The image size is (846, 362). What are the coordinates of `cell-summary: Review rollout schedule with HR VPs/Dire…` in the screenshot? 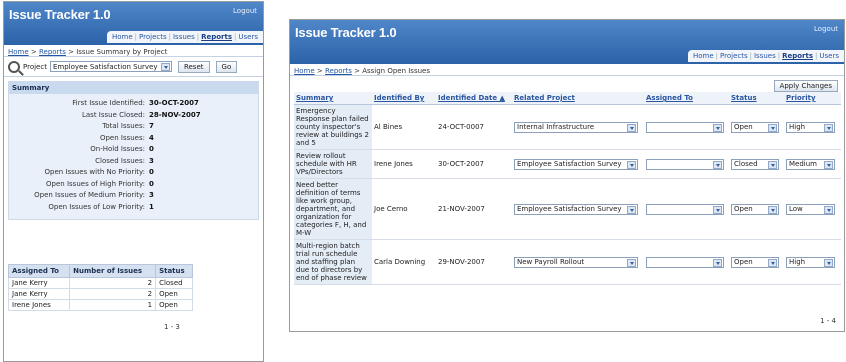 It's located at (333, 164).